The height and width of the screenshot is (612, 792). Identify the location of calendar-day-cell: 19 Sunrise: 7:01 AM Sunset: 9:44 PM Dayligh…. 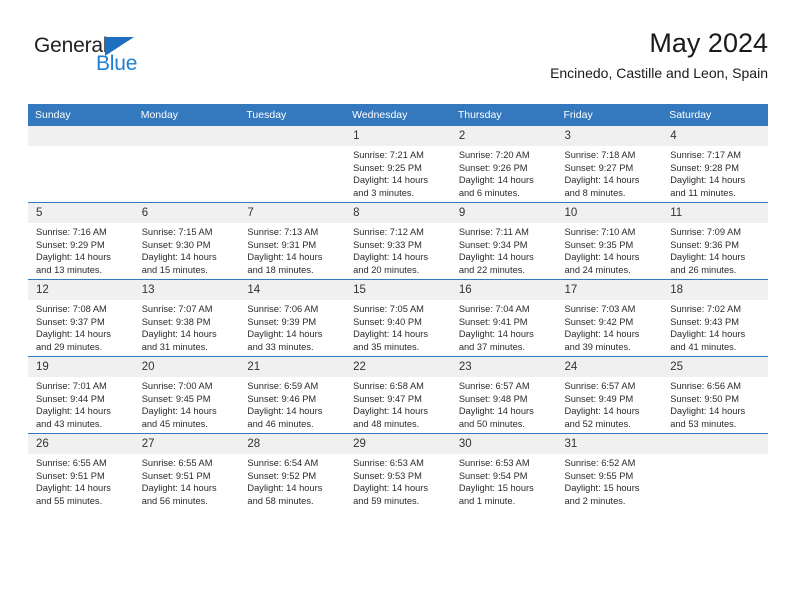
(81, 395).